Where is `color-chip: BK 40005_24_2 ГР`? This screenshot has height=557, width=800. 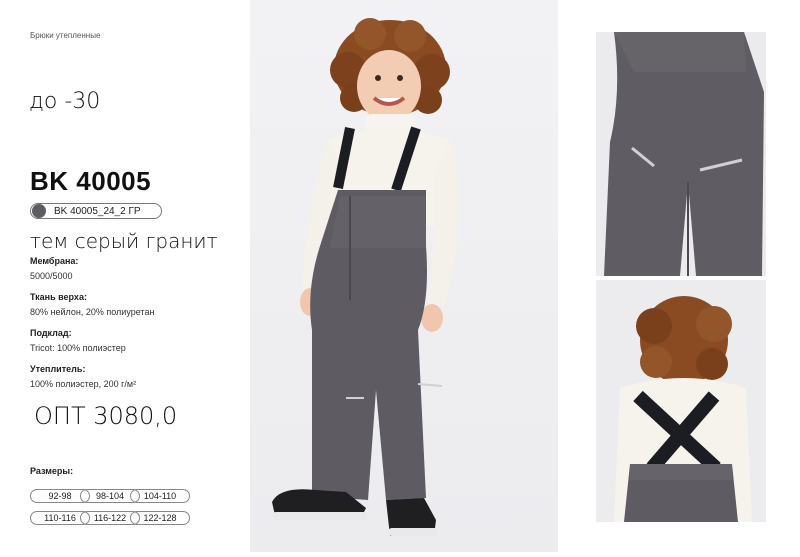 color-chip: BK 40005_24_2 ГР is located at coordinates (96, 211).